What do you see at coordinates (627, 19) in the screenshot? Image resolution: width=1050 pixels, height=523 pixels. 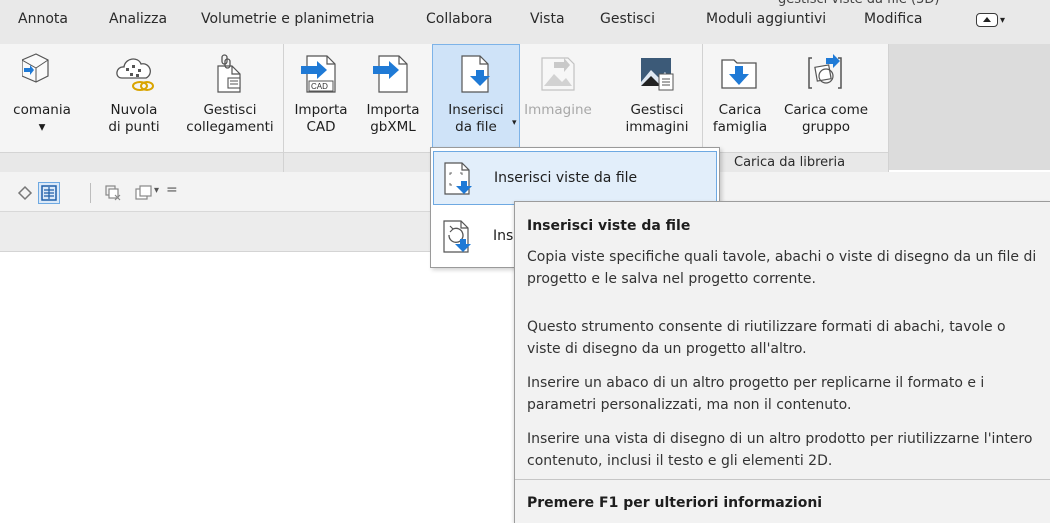 I see `tab-gestisci: Gestisci` at bounding box center [627, 19].